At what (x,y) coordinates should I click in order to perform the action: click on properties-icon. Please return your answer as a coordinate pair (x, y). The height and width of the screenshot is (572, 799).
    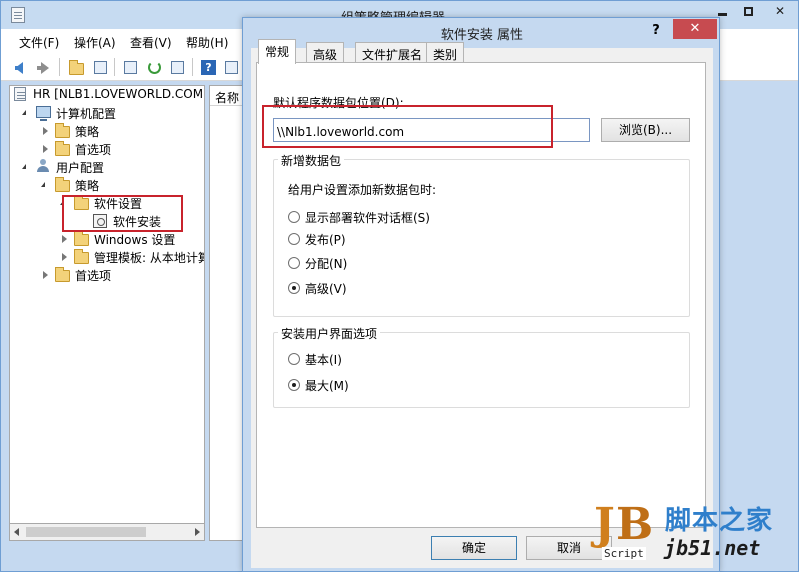
    Looking at the image, I should click on (130, 67).